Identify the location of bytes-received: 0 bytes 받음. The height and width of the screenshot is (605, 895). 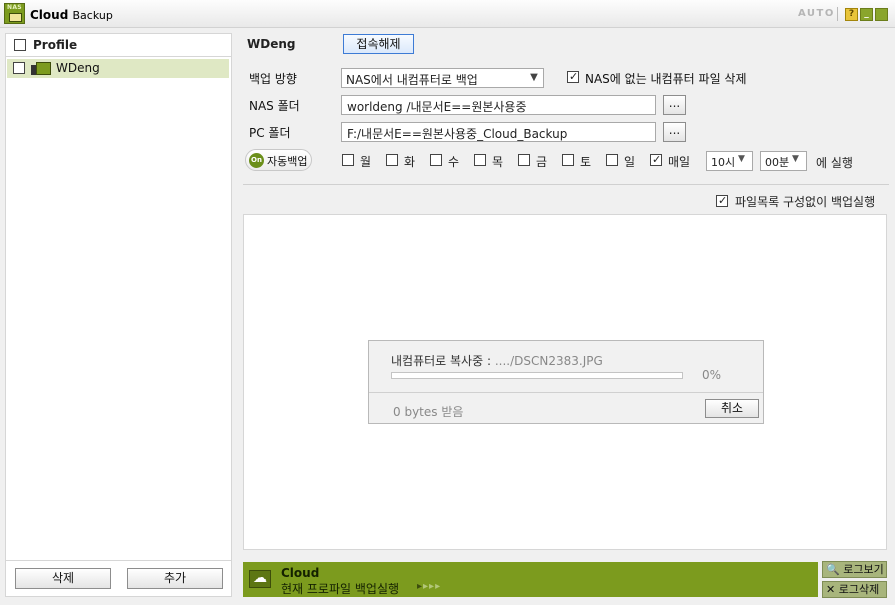
(428, 412).